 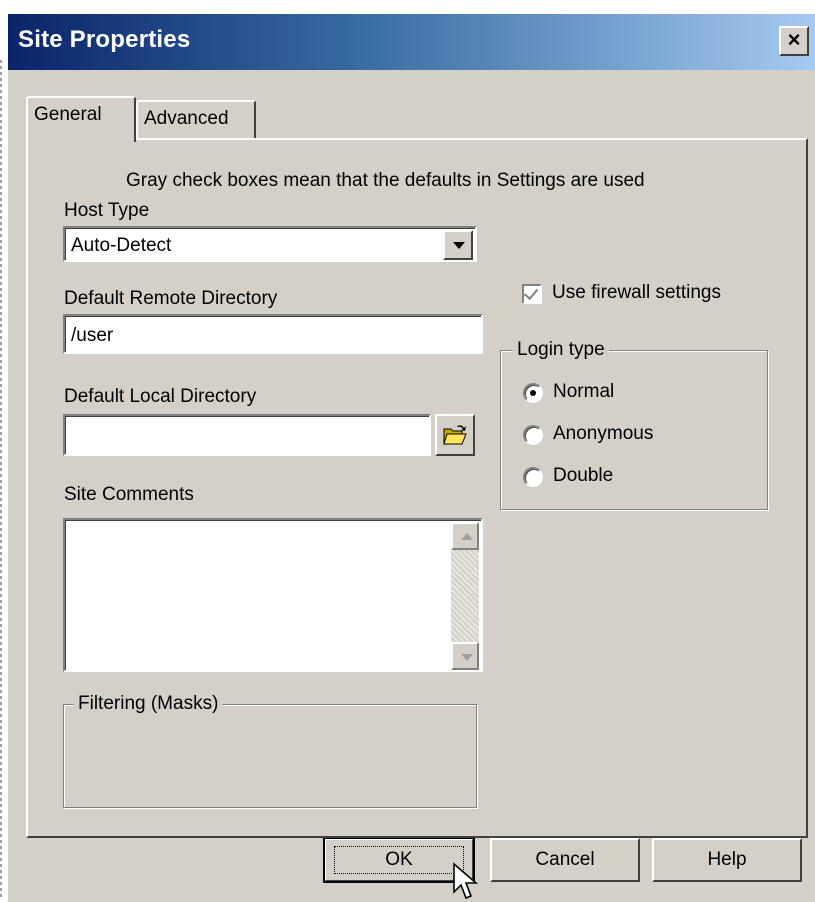 I want to click on host-type-dropdown-button, so click(x=458, y=245).